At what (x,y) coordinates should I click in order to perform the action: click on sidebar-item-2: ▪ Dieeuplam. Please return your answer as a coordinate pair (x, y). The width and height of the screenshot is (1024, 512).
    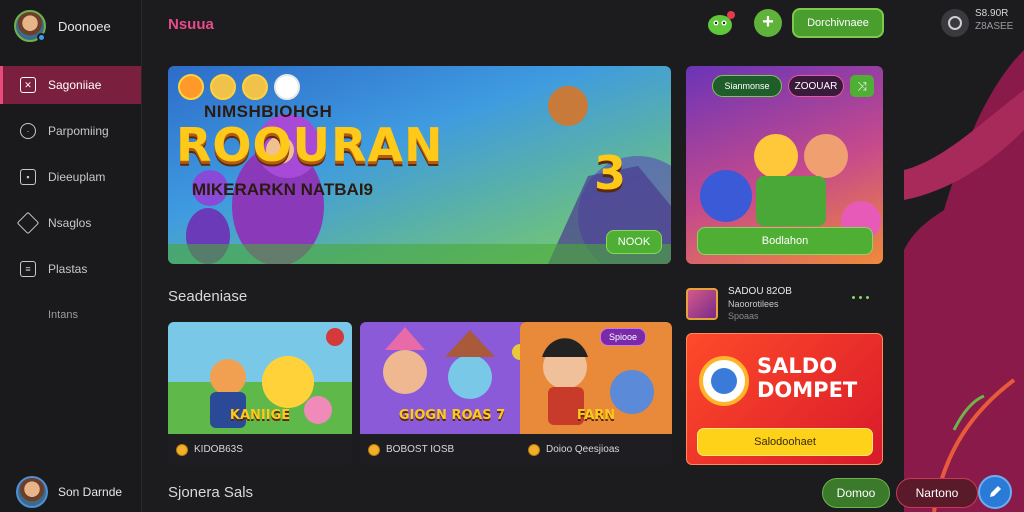
    Looking at the image, I should click on (70, 177).